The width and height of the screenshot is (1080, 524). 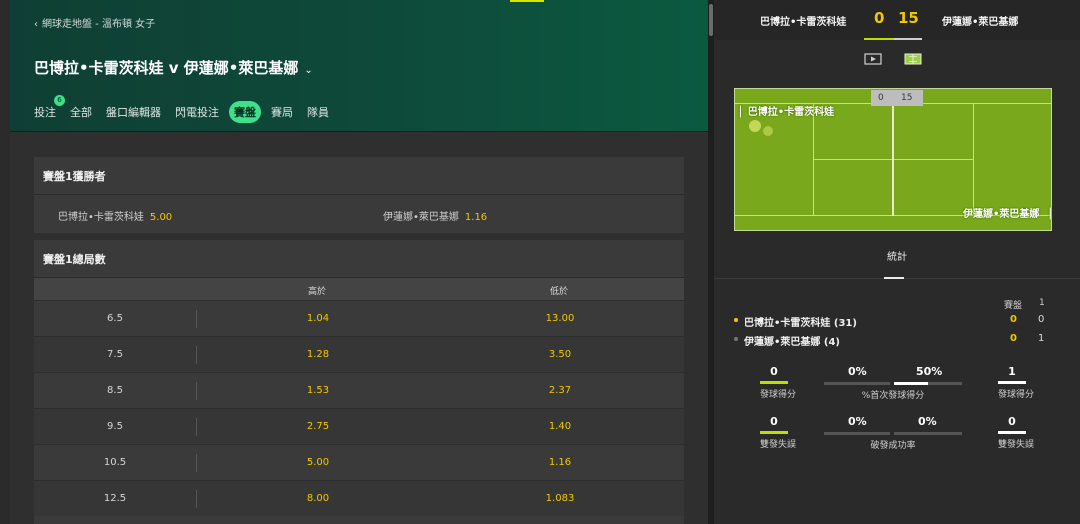 What do you see at coordinates (893, 433) in the screenshot?
I see `stat-break-points: 0% 0% 破發成功率` at bounding box center [893, 433].